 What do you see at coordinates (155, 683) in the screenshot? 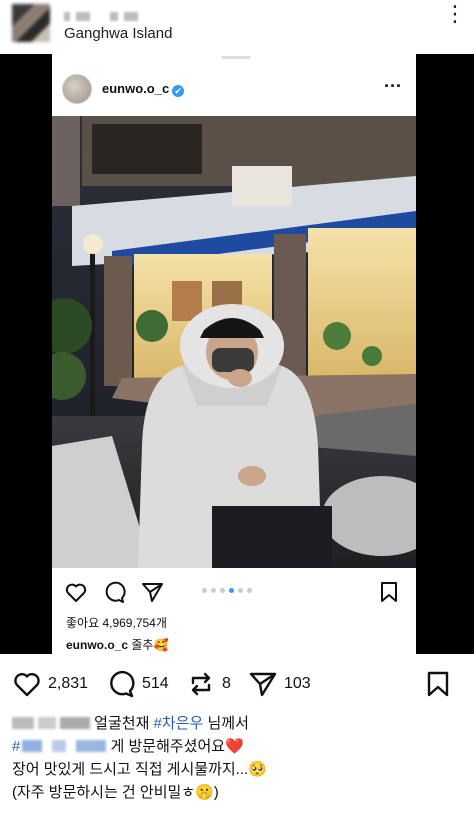
I see `comment-count: 514` at bounding box center [155, 683].